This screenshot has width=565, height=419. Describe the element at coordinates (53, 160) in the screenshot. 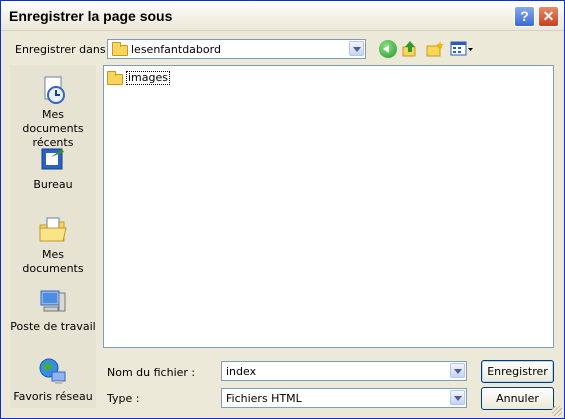

I see `desktop-icon` at that location.